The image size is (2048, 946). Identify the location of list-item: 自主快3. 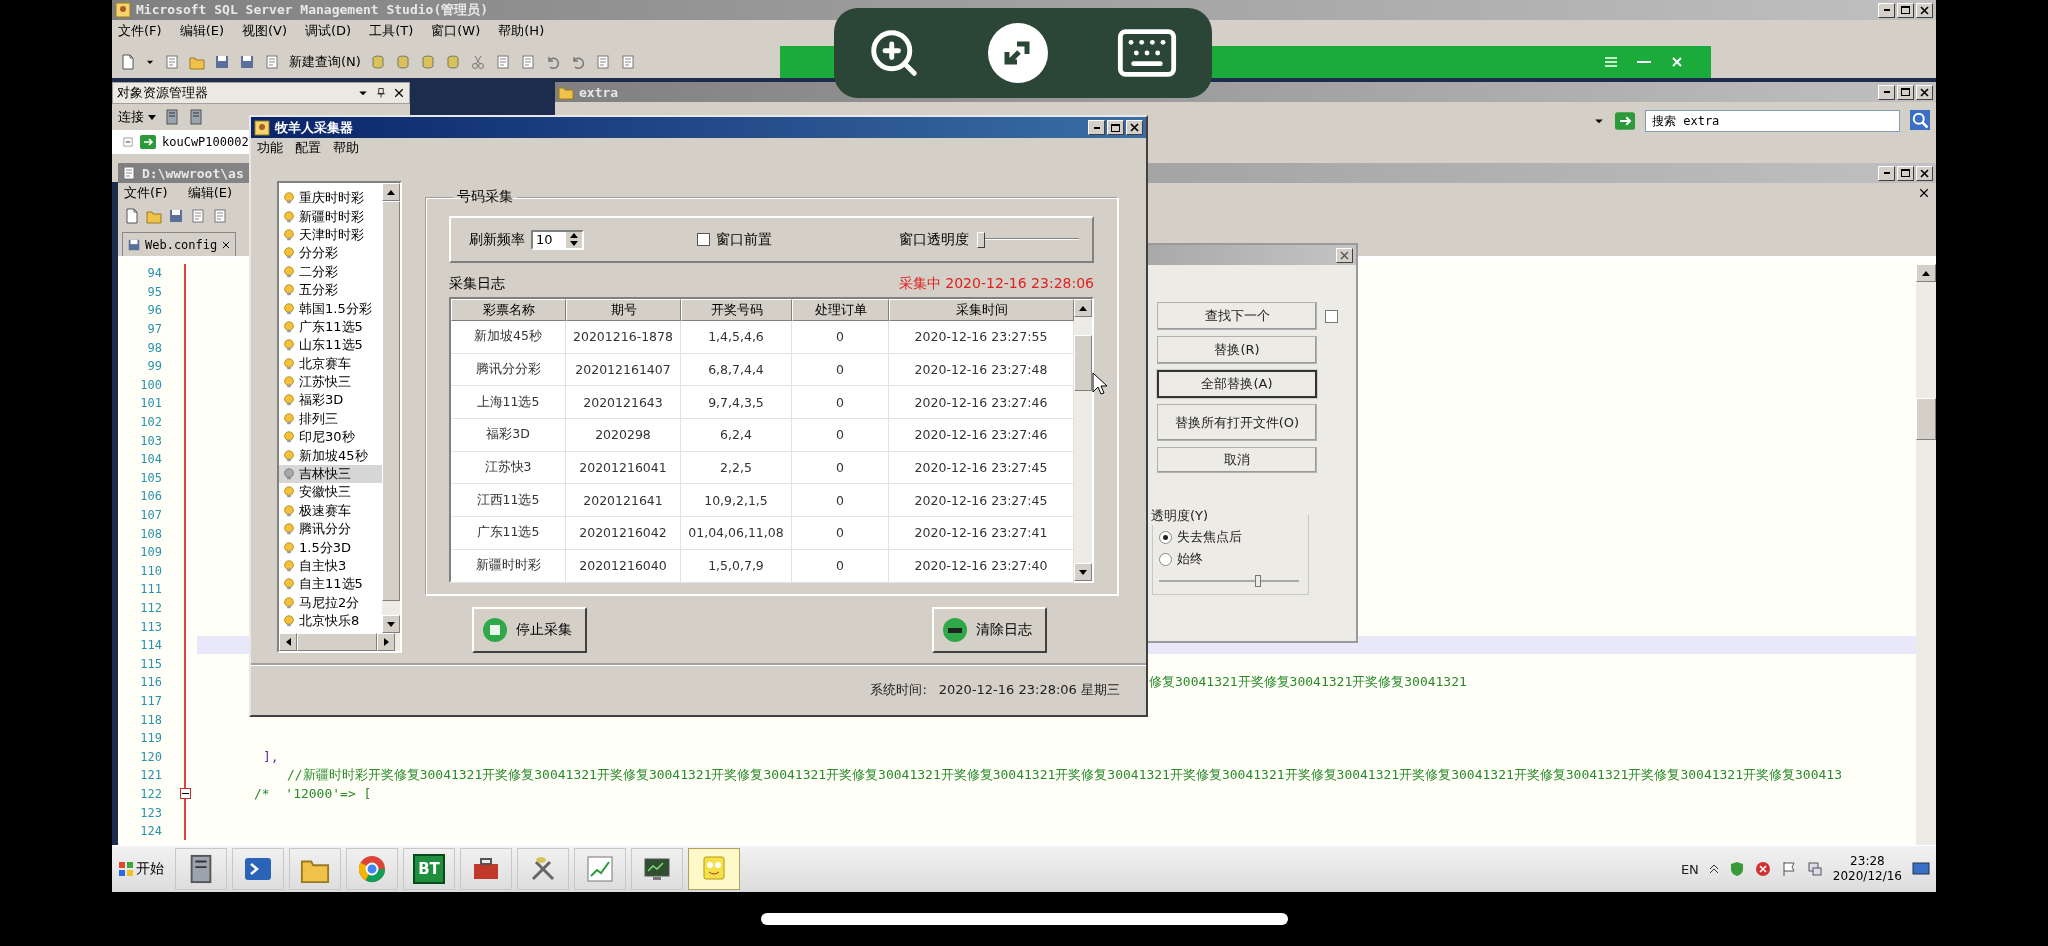
(330, 566).